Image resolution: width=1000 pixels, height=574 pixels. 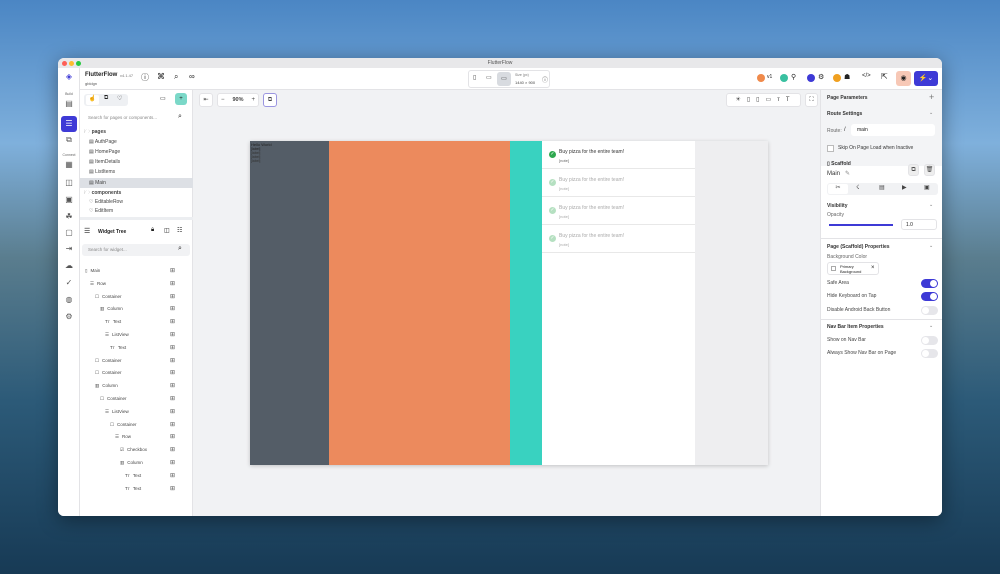 What do you see at coordinates (136, 361) in the screenshot?
I see `tree-node: ☐ Container ⊞` at bounding box center [136, 361].